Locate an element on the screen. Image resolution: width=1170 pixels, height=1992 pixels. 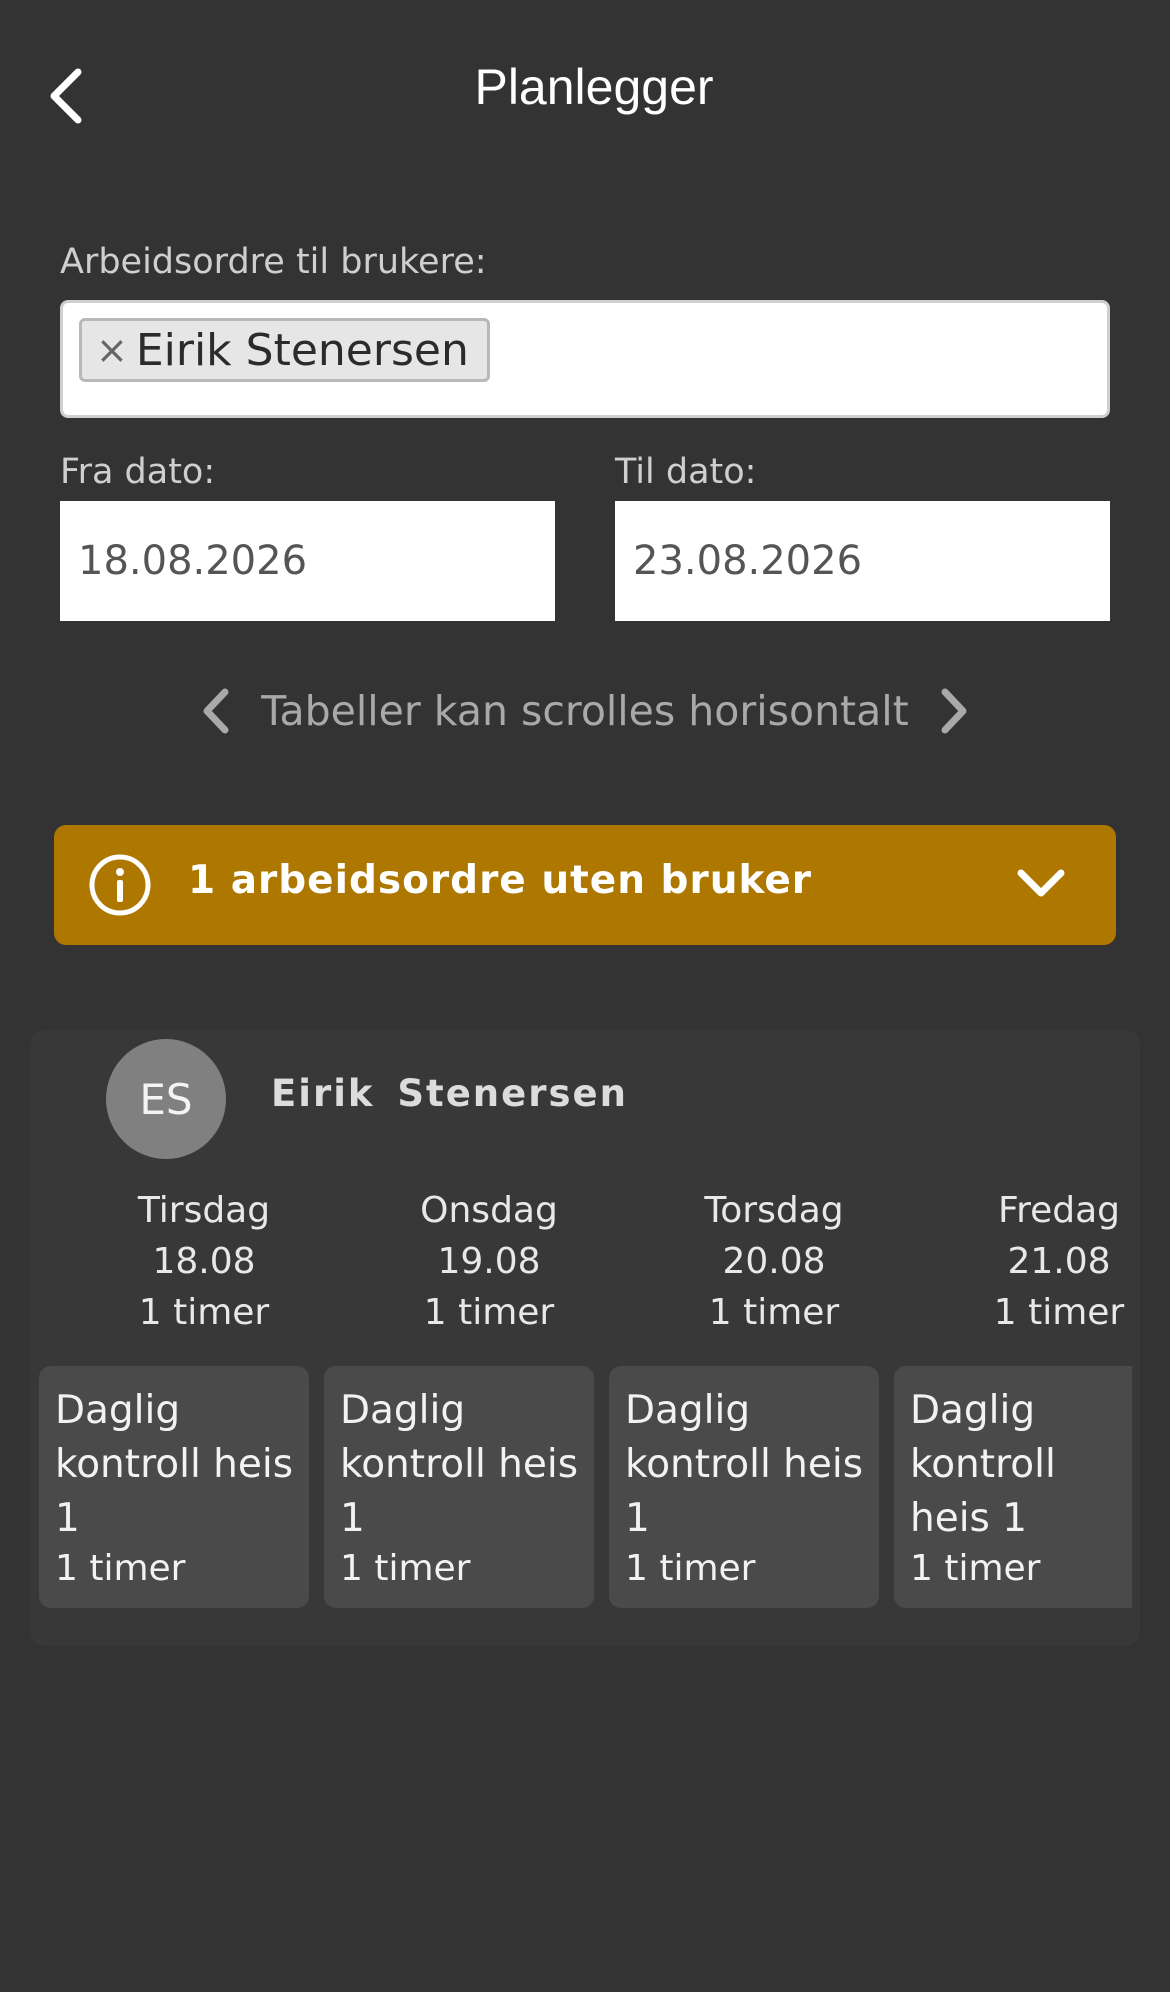
day-header: Fredag 21.08 1 timer is located at coordinates (1032, 1261).